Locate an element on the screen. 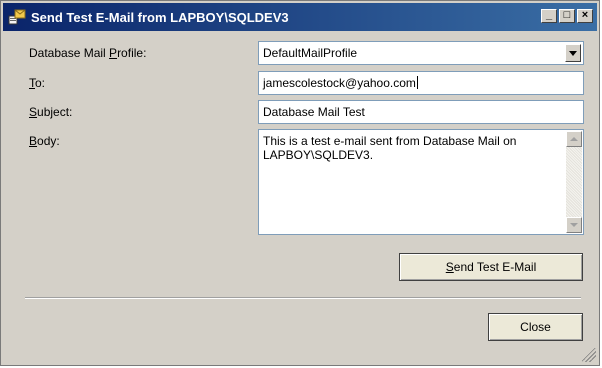 The width and height of the screenshot is (602, 368). body-scrollbar is located at coordinates (574, 182).